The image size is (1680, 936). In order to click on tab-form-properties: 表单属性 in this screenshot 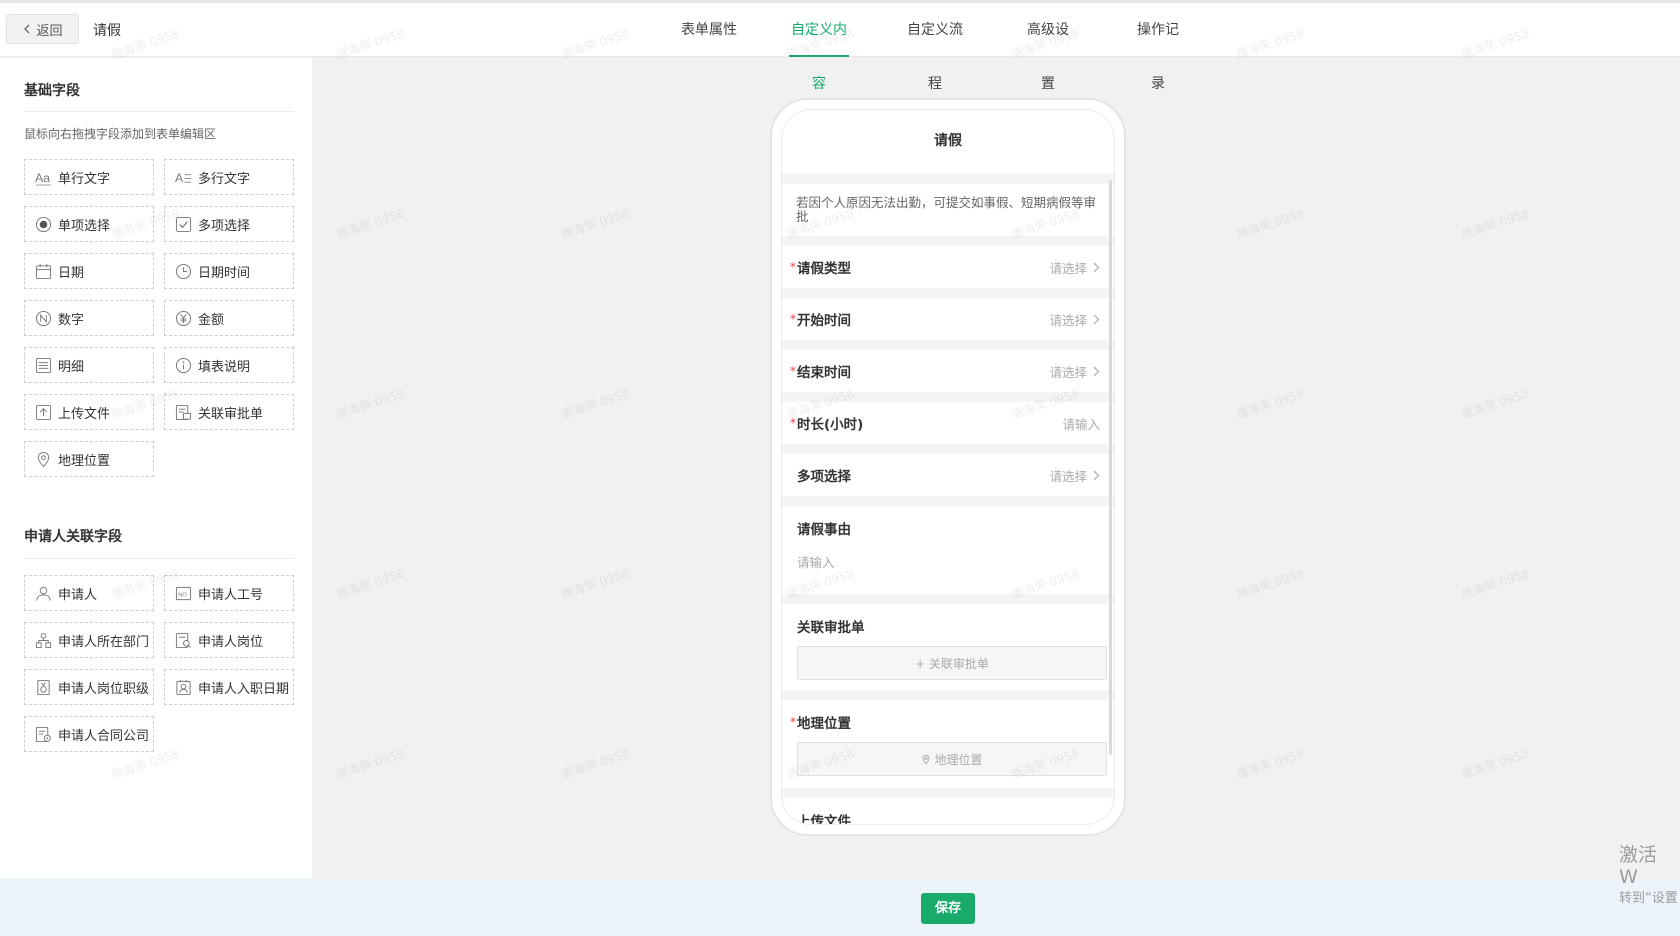, I will do `click(709, 30)`.